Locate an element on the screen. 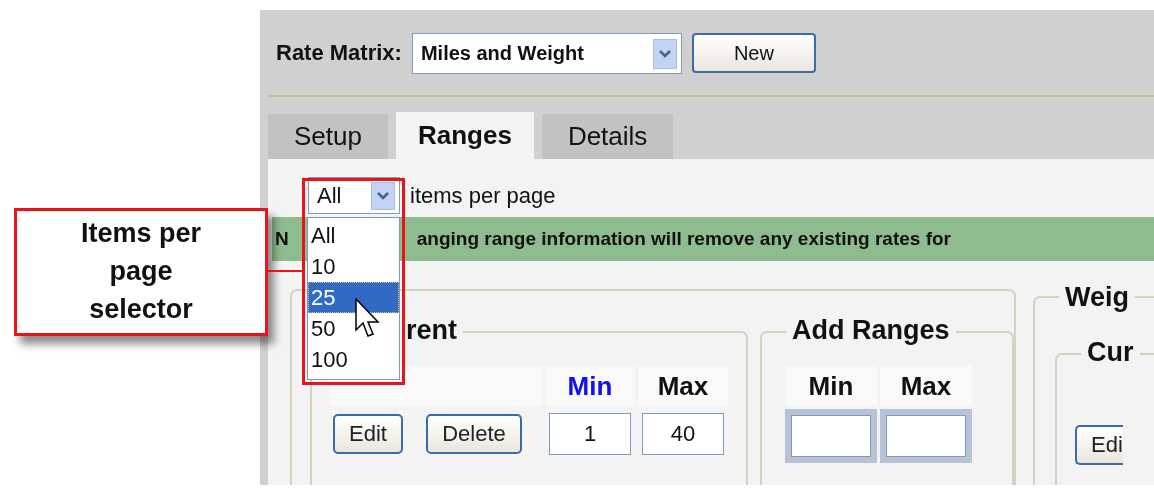 The width and height of the screenshot is (1154, 489). dropdown-option: 50 is located at coordinates (353, 328).